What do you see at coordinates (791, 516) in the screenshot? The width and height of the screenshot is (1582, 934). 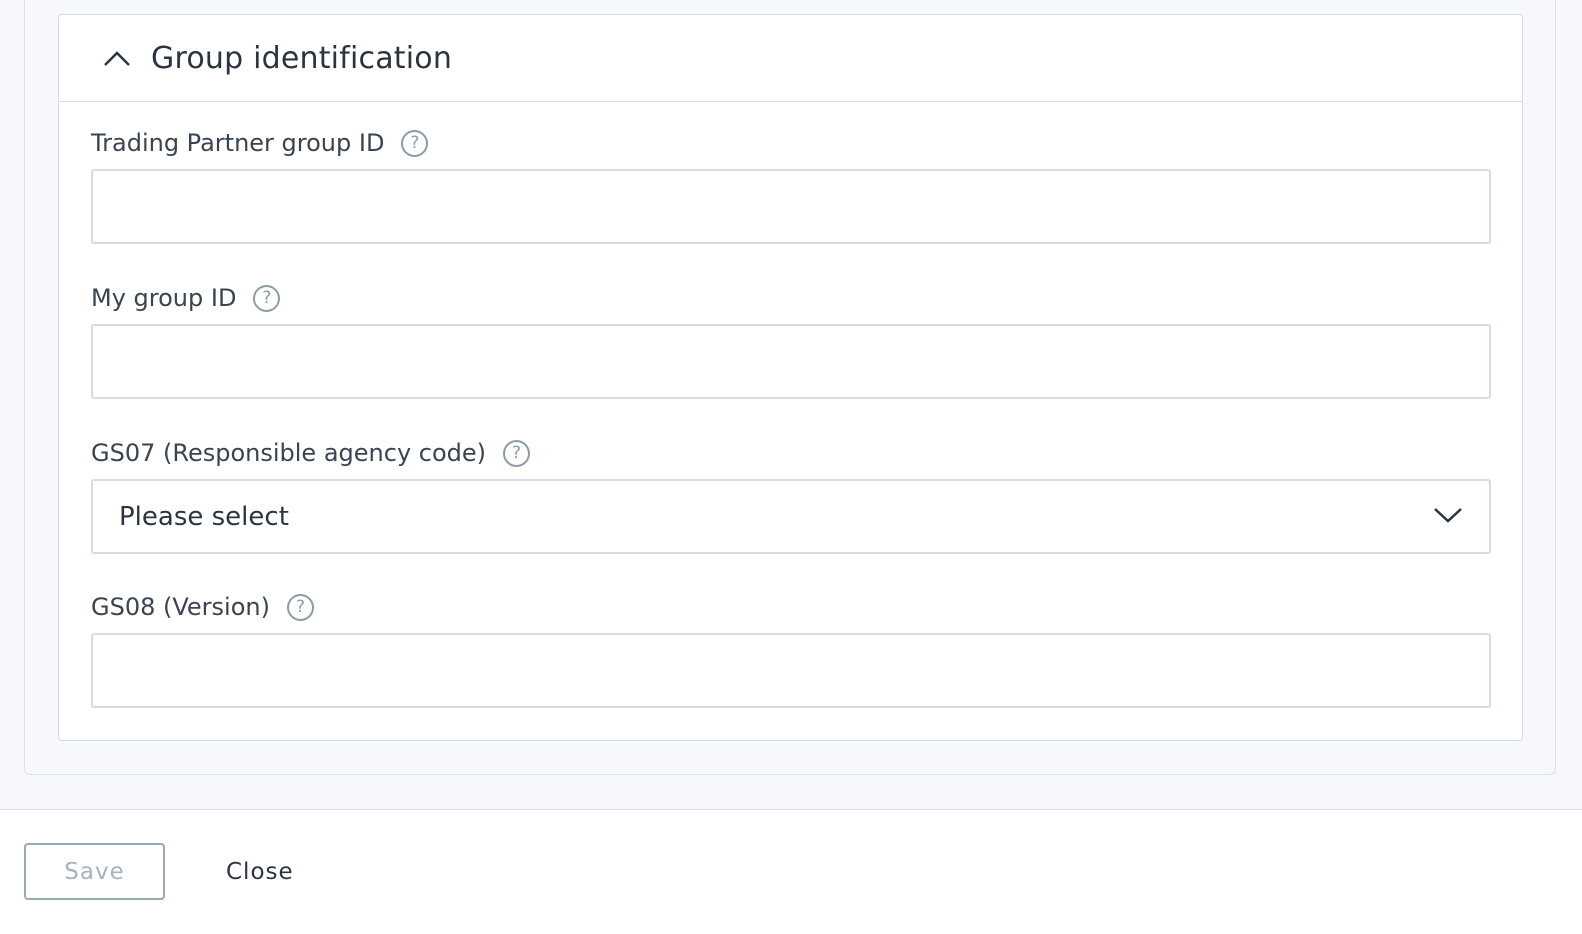 I see `gs07-select: Please select` at bounding box center [791, 516].